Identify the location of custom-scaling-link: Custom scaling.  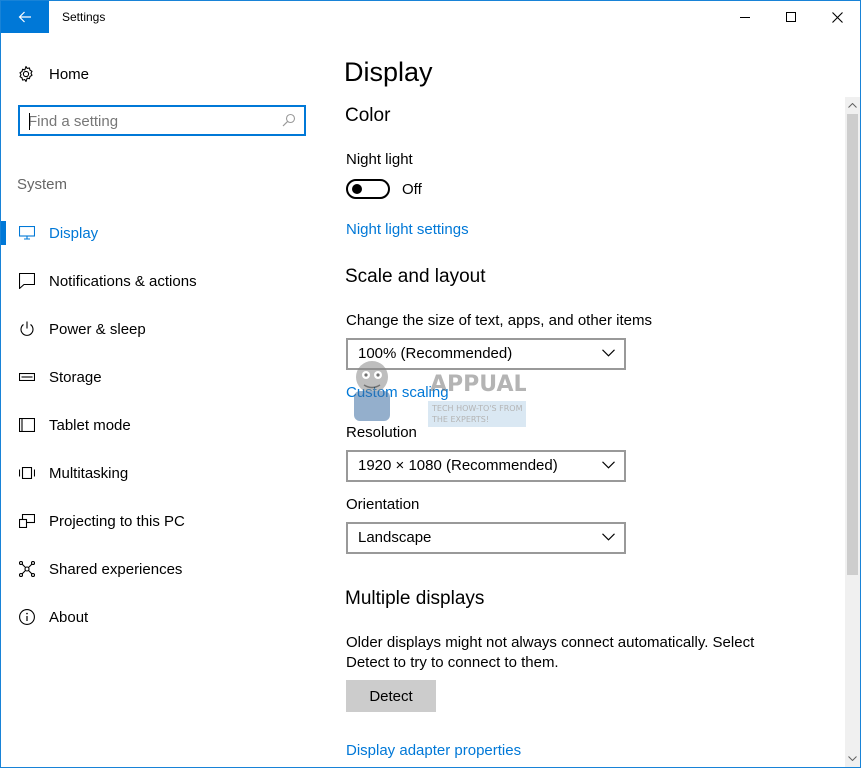
(397, 392).